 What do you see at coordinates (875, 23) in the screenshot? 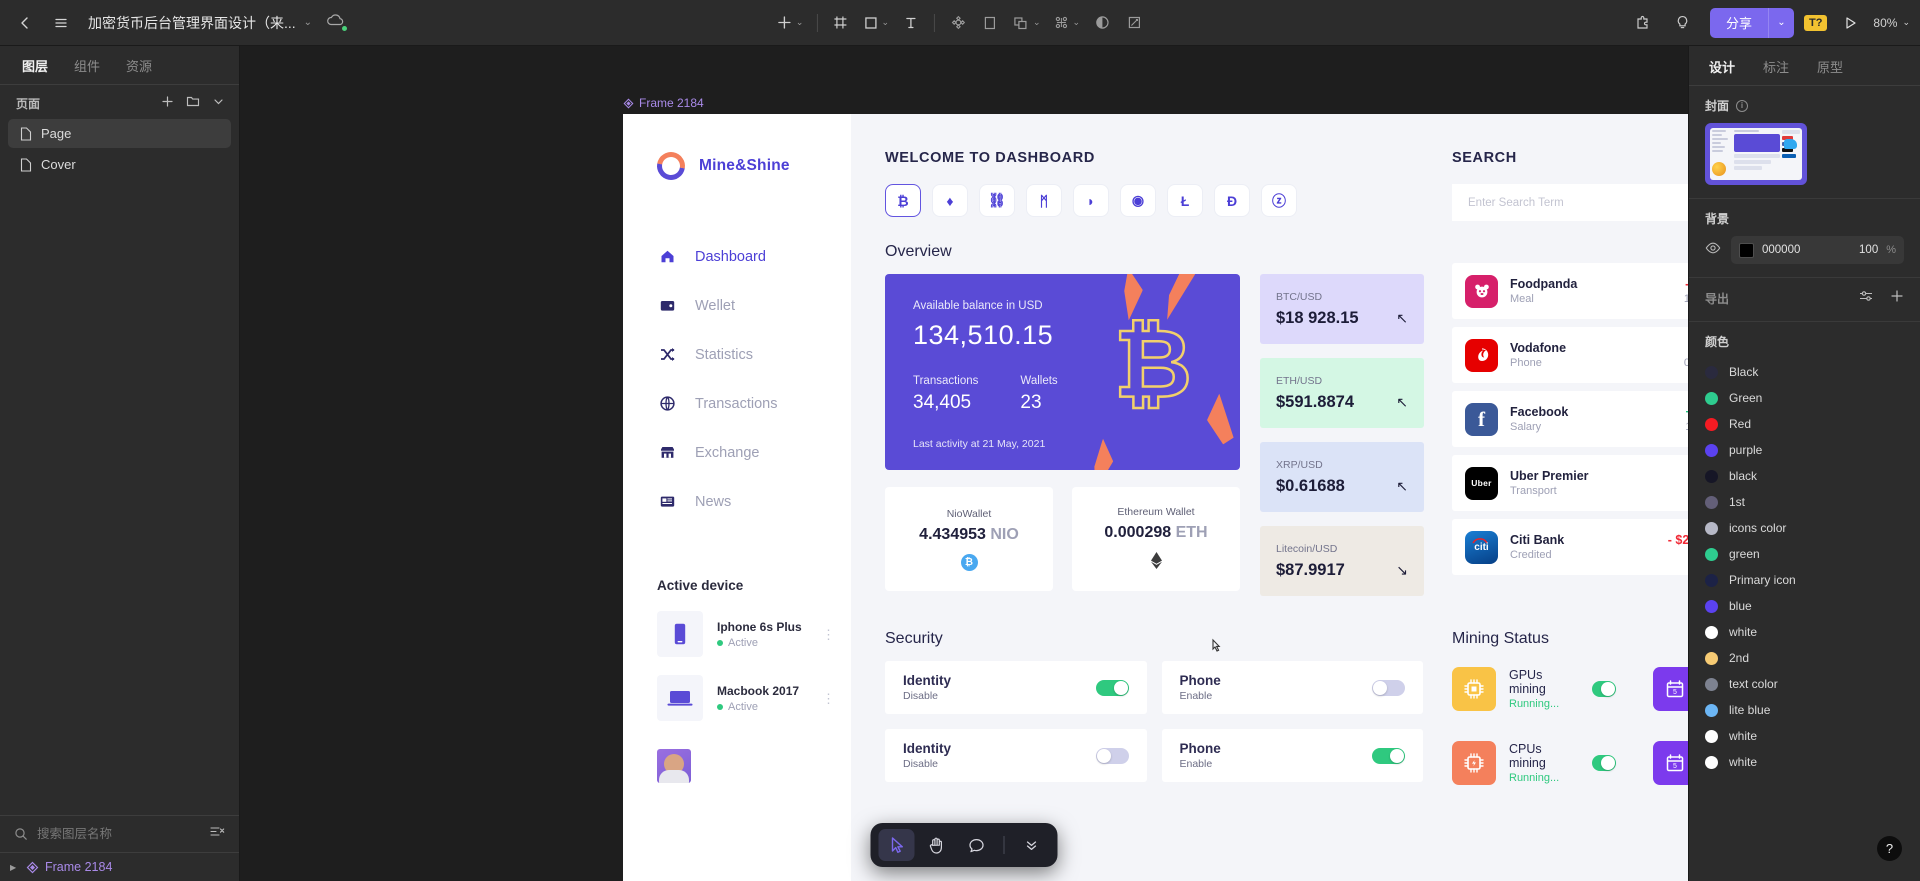
I see `shape-tool: ⌄` at bounding box center [875, 23].